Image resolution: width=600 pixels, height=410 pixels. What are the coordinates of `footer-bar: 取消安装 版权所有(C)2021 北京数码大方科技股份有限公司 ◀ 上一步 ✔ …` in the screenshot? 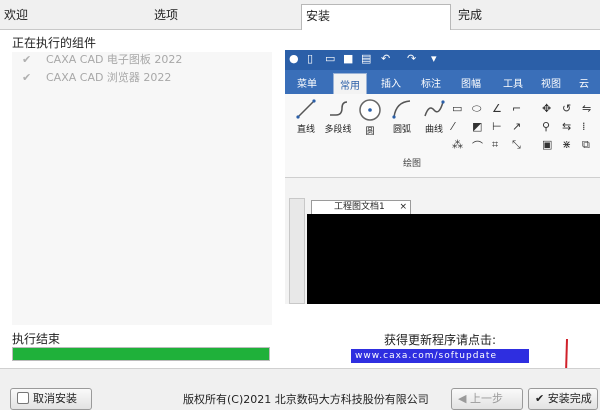 It's located at (300, 389).